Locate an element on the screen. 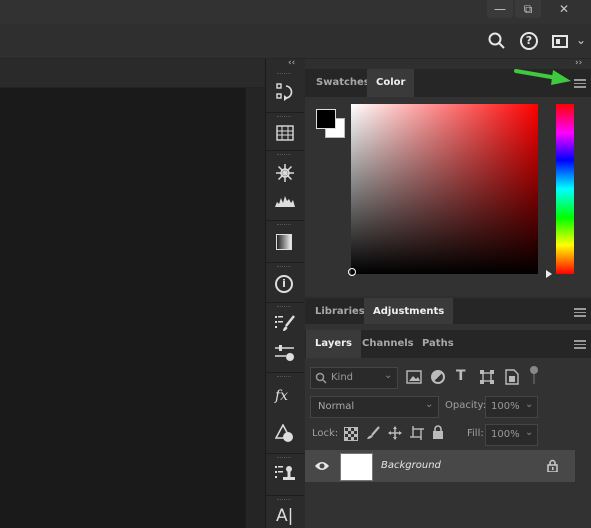 This screenshot has width=591, height=528. lock-label: Lock: is located at coordinates (325, 433).